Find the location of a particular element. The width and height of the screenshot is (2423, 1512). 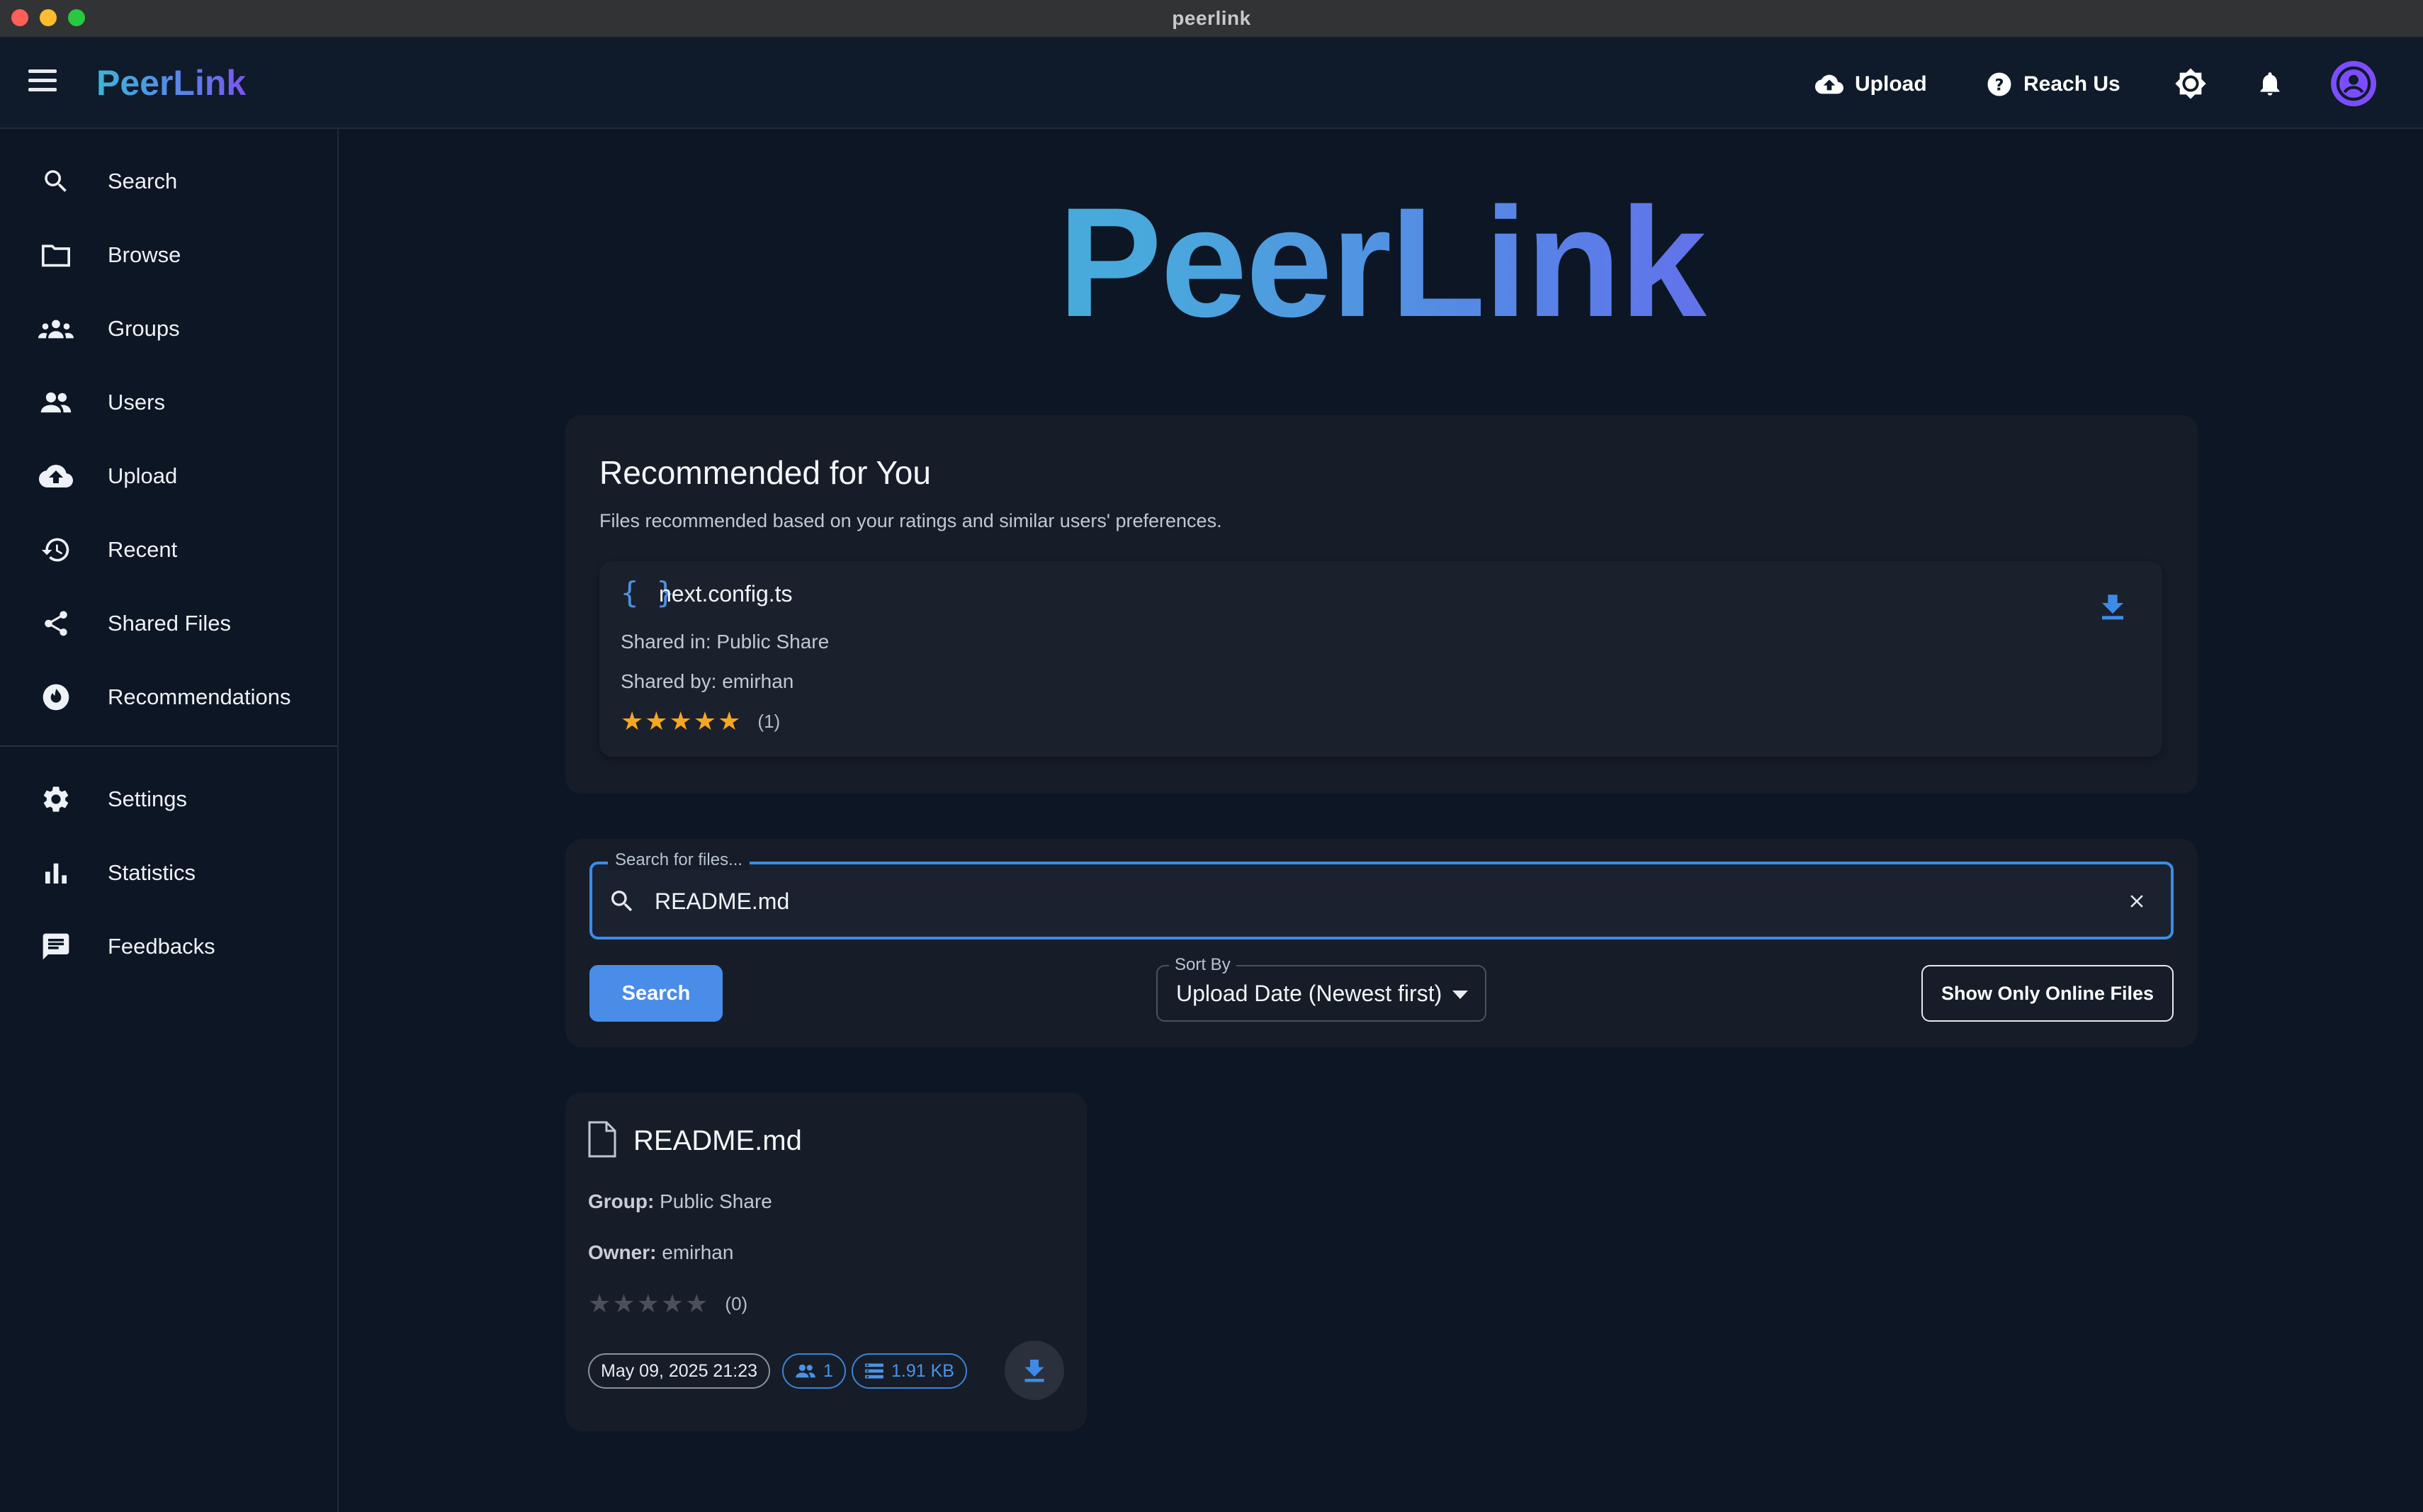

size-chip: 1.91 KB is located at coordinates (909, 1371).